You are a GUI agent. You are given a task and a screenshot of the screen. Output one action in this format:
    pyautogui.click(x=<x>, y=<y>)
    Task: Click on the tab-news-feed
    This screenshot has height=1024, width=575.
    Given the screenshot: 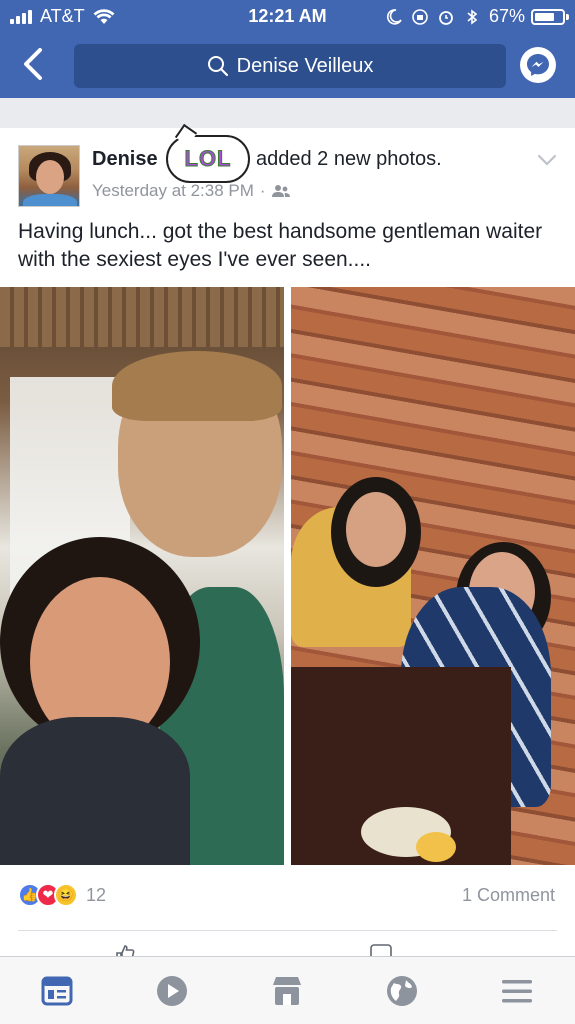 What is the action you would take?
    pyautogui.click(x=57, y=991)
    